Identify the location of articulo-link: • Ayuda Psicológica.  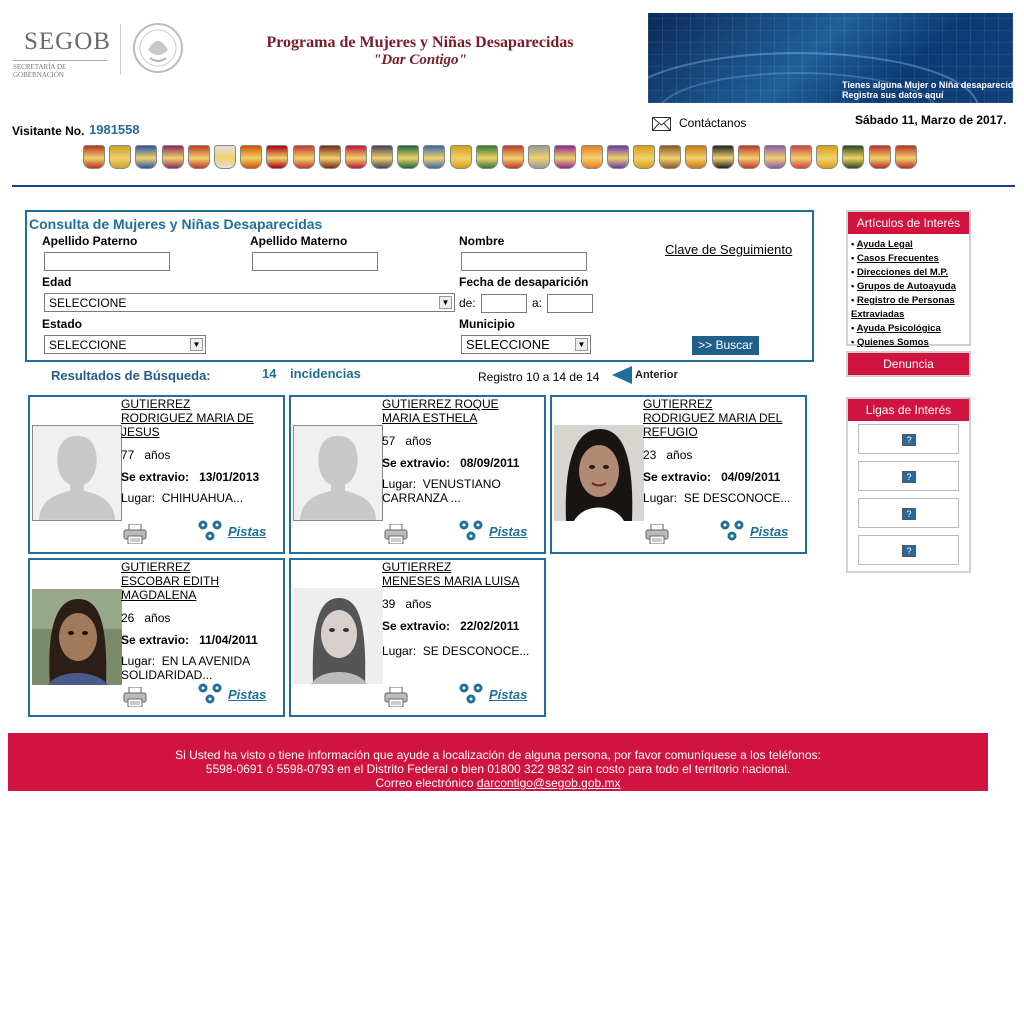
(908, 329).